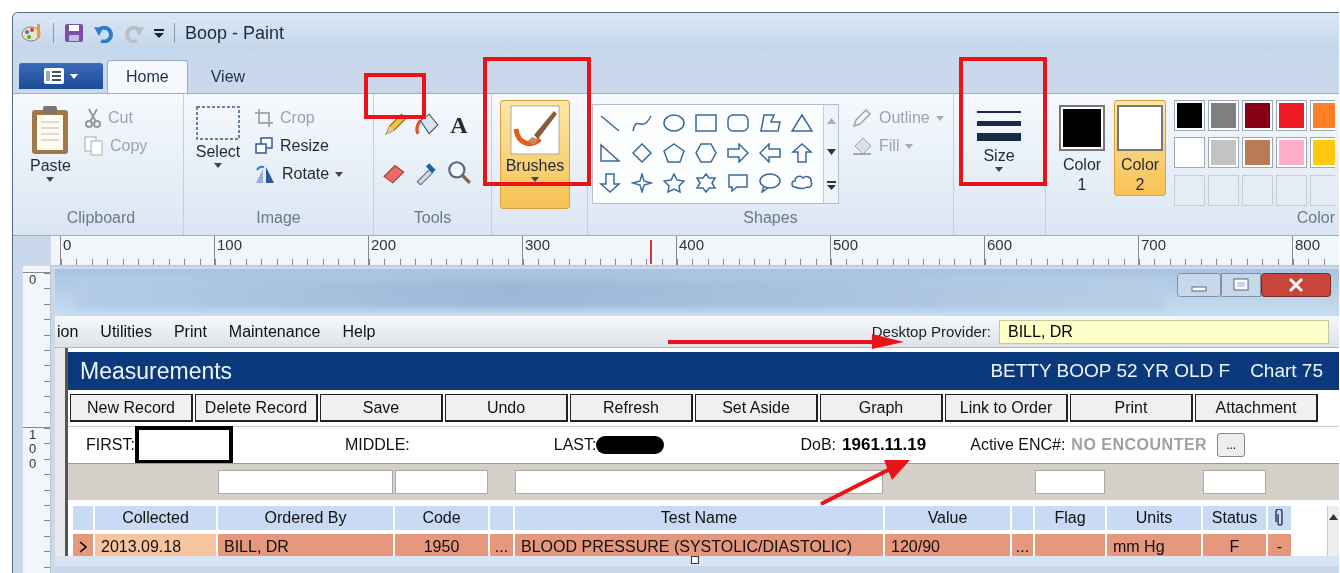  I want to click on ribbon-tab: Home, so click(147, 76).